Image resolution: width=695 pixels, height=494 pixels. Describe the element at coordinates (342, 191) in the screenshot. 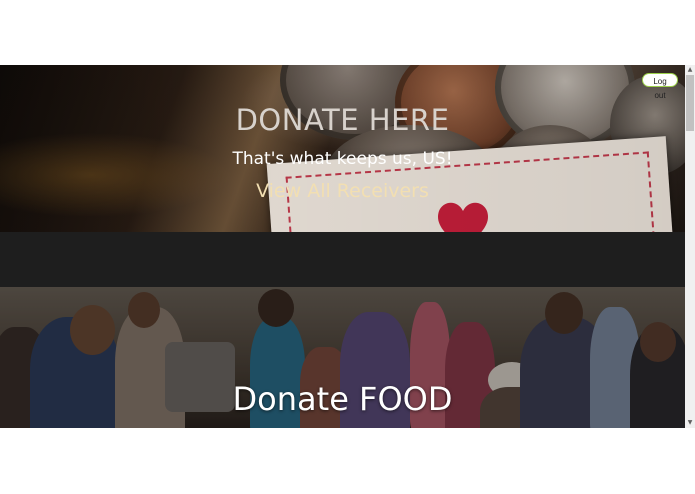

I see `view-all-receivers-link: View All Receivers` at that location.